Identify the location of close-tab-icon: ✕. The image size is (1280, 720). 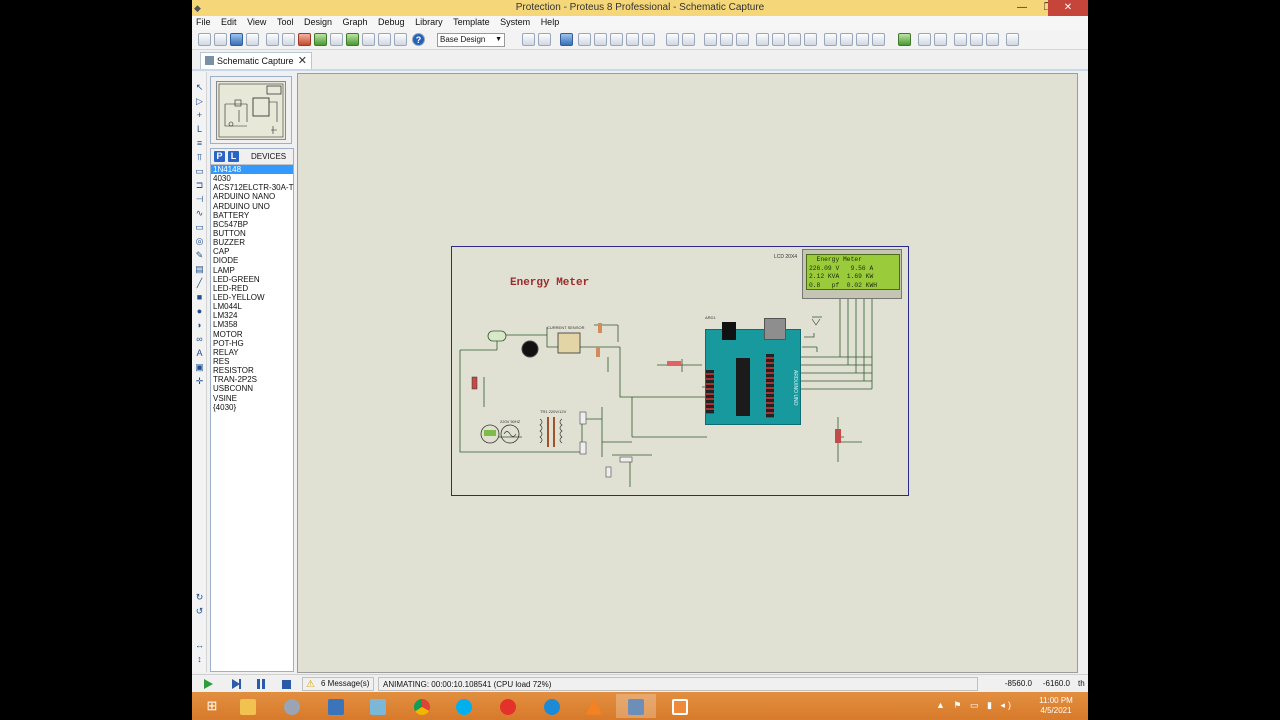
(302, 60).